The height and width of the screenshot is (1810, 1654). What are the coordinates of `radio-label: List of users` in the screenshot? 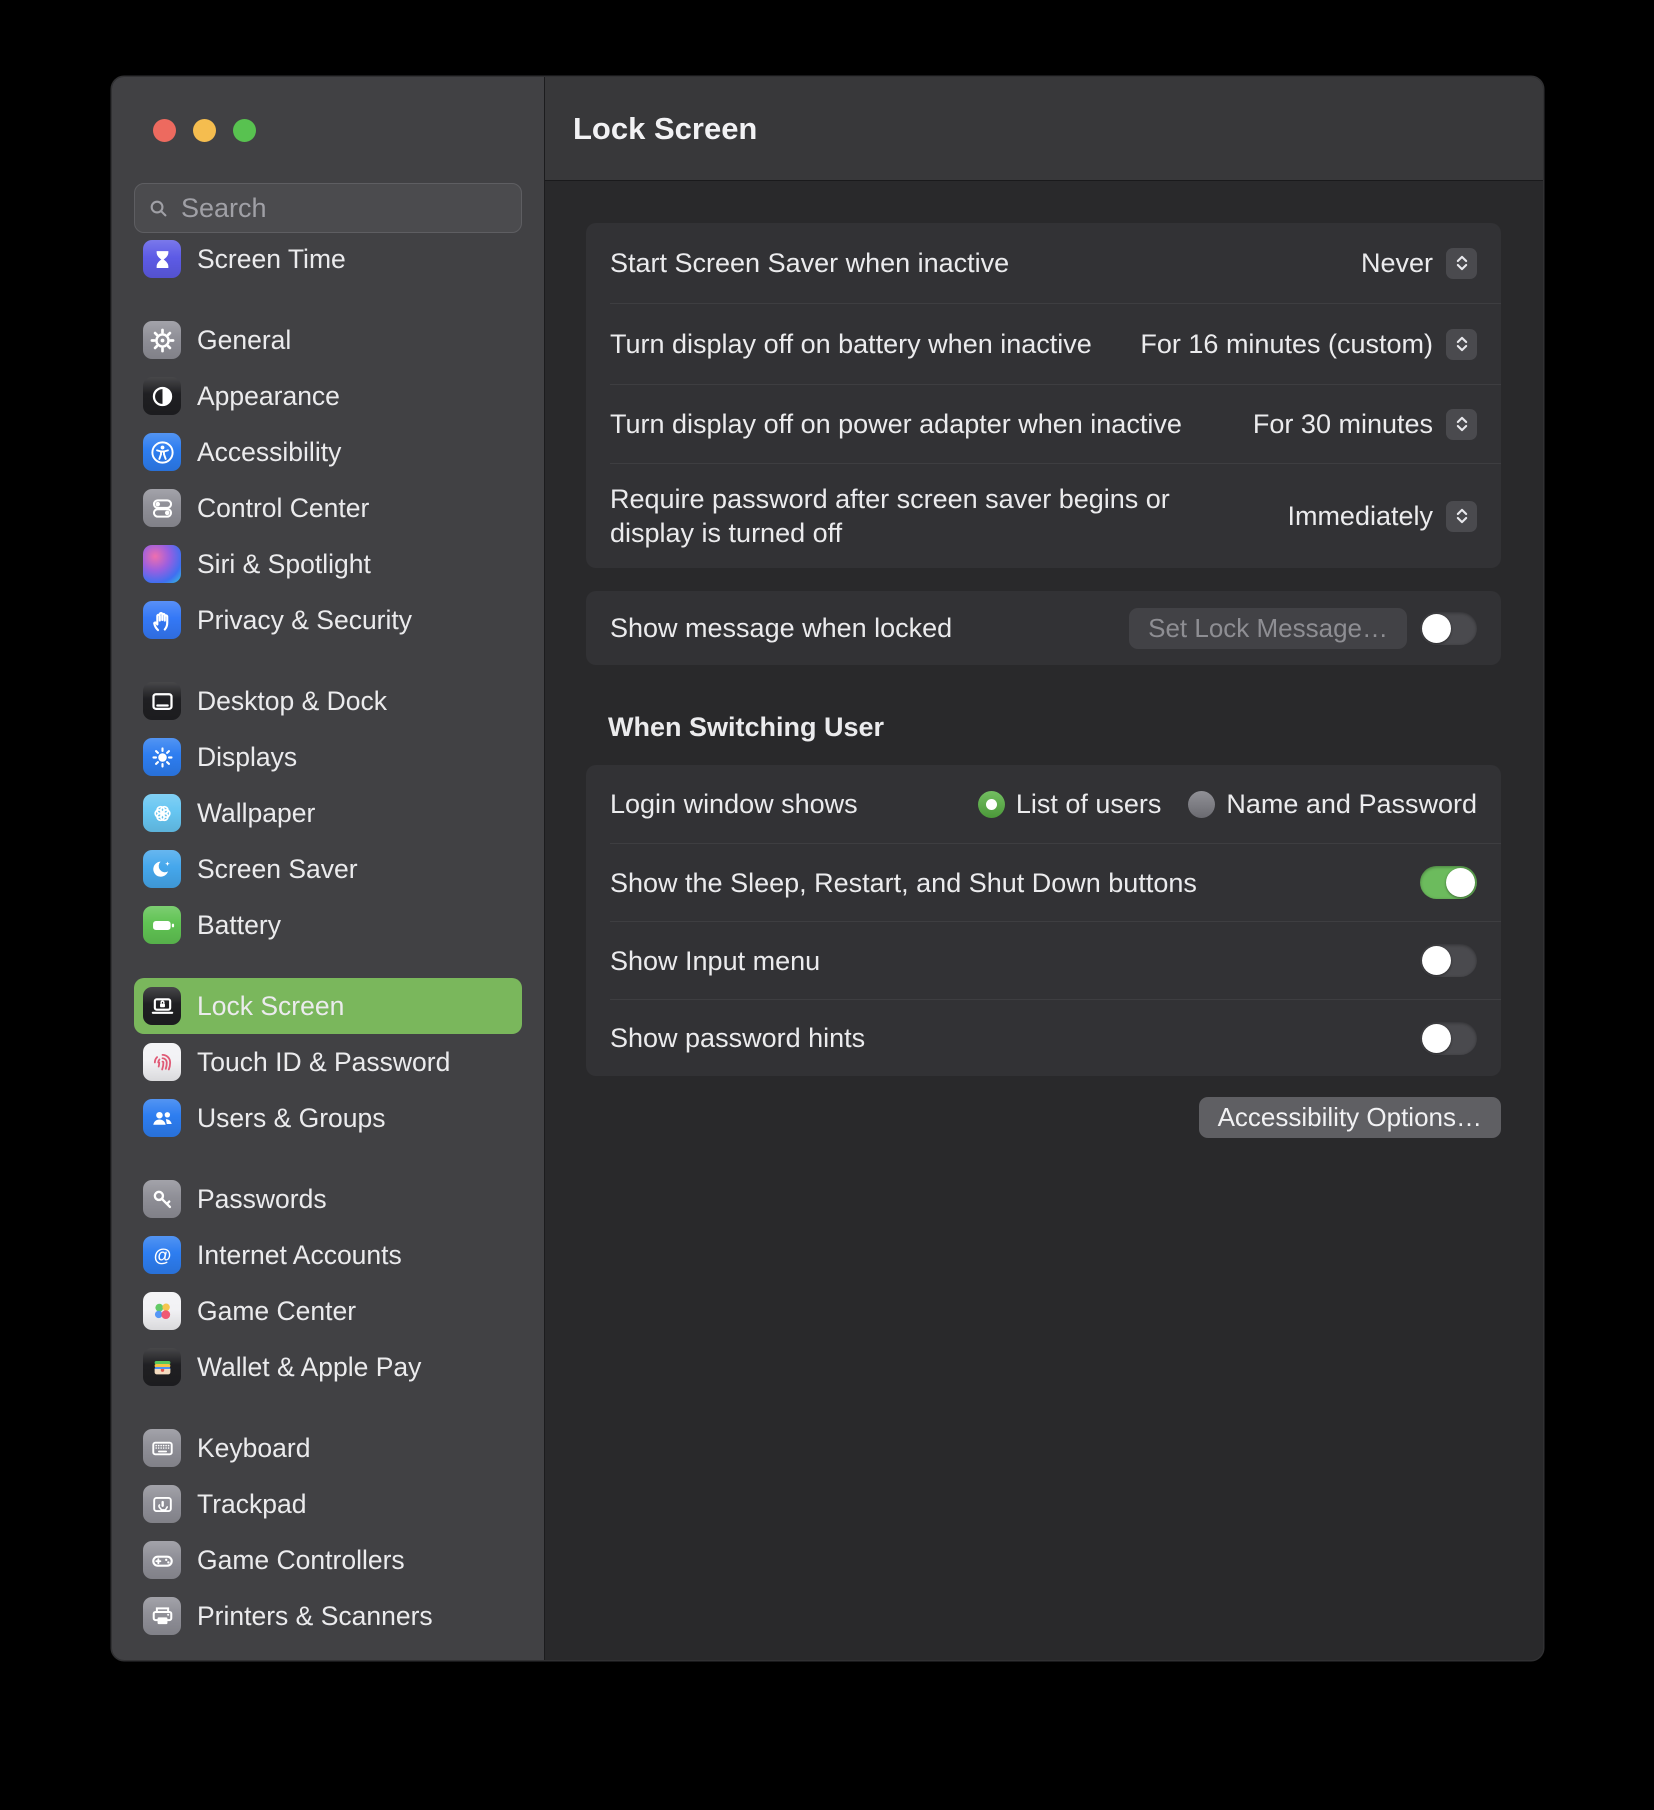 It's located at (1088, 803).